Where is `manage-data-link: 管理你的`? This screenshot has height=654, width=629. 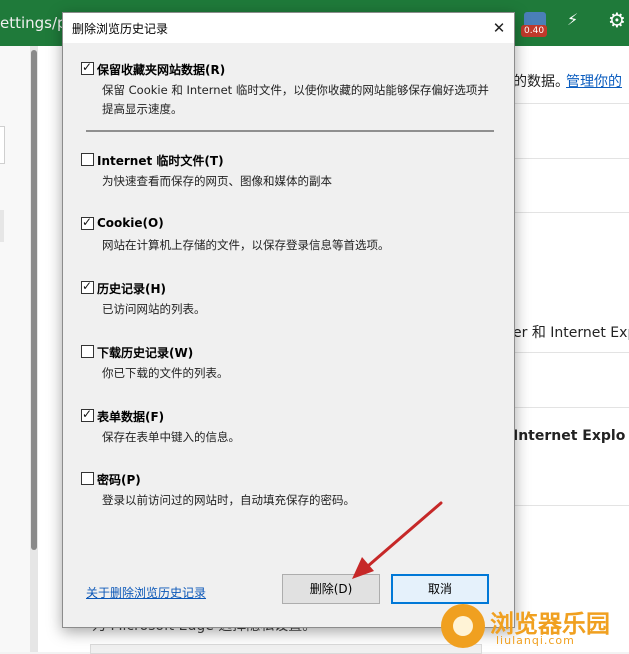
manage-data-link: 管理你的 is located at coordinates (594, 81).